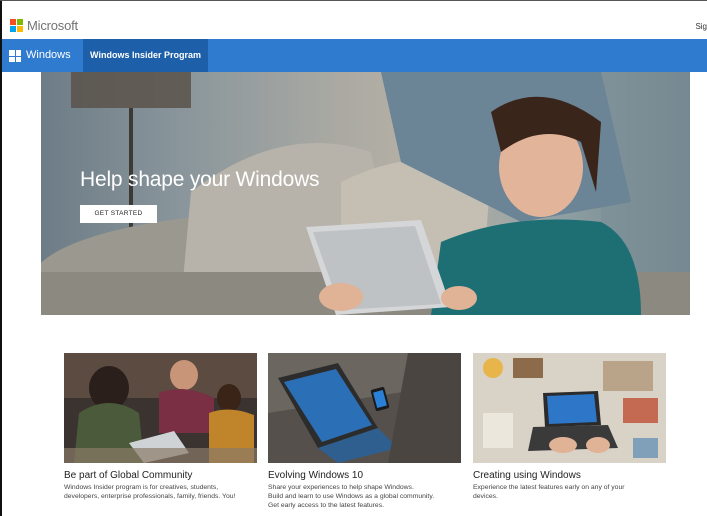  Describe the element at coordinates (15, 56) in the screenshot. I see `windows-logo-icon` at that location.